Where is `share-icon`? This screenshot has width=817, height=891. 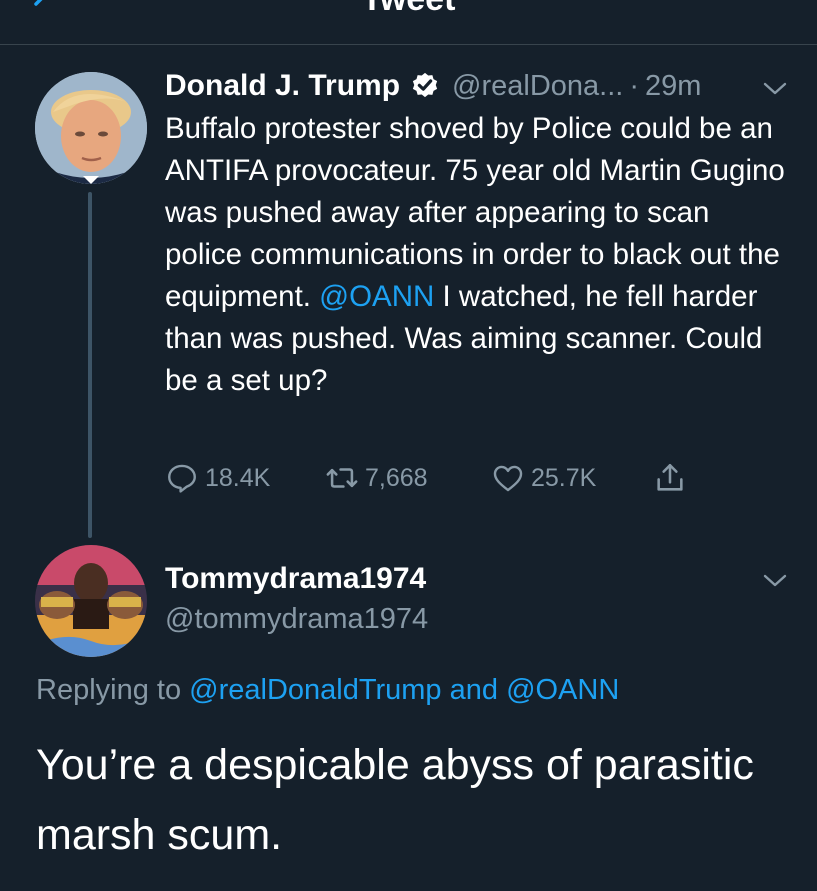
share-icon is located at coordinates (670, 477).